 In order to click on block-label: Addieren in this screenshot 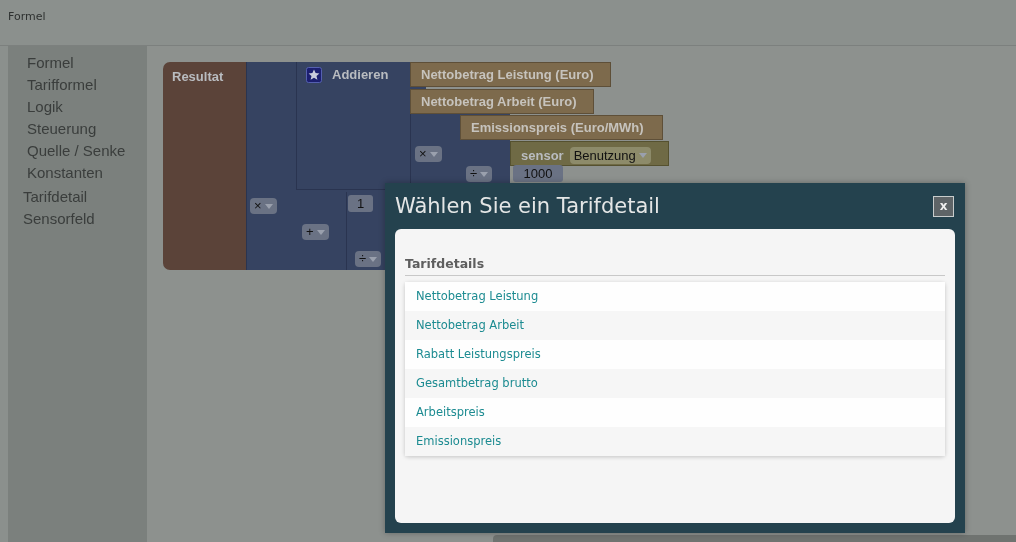, I will do `click(360, 74)`.